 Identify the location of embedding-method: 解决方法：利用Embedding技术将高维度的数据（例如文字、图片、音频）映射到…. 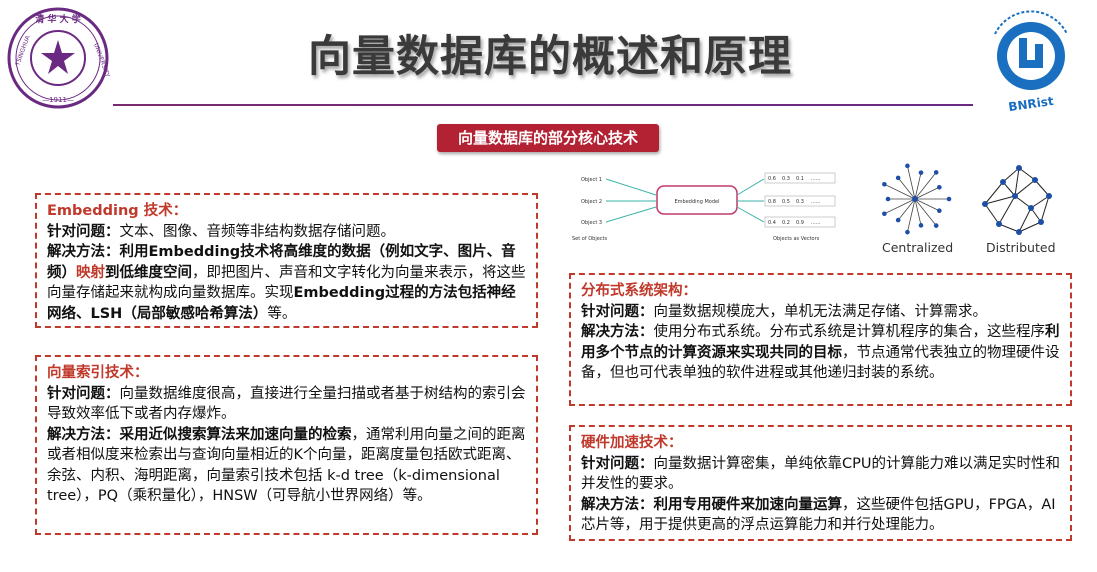
(286, 283).